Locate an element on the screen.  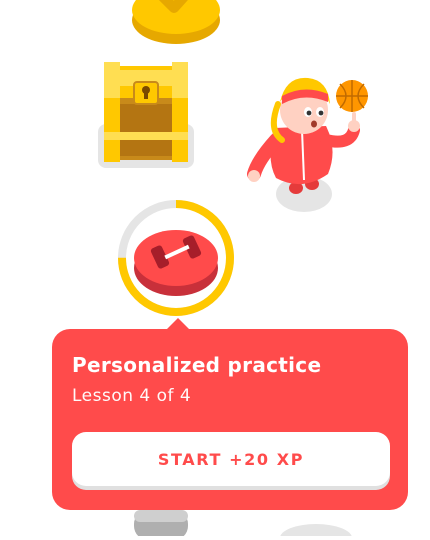
locked-lesson-node is located at coordinates (161, 523).